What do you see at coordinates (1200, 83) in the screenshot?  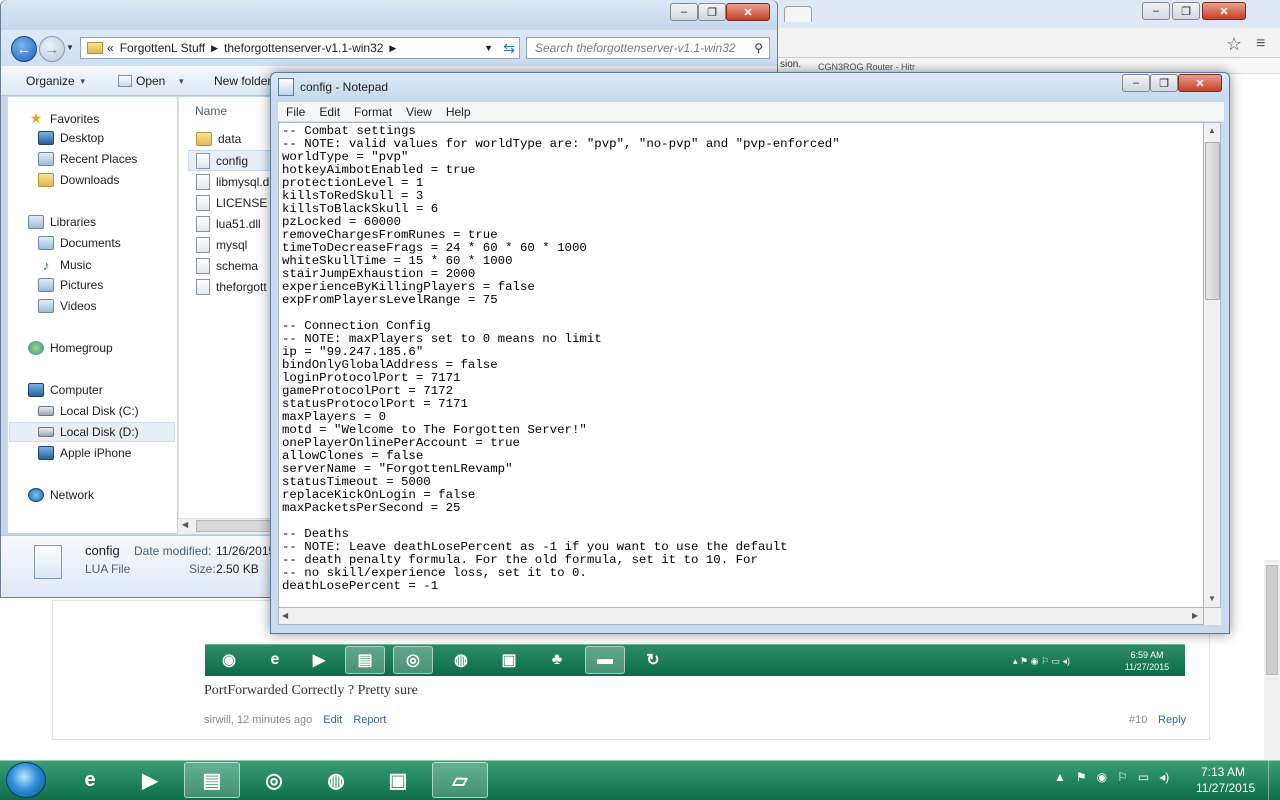 I see `notepad-close-button: ✕` at bounding box center [1200, 83].